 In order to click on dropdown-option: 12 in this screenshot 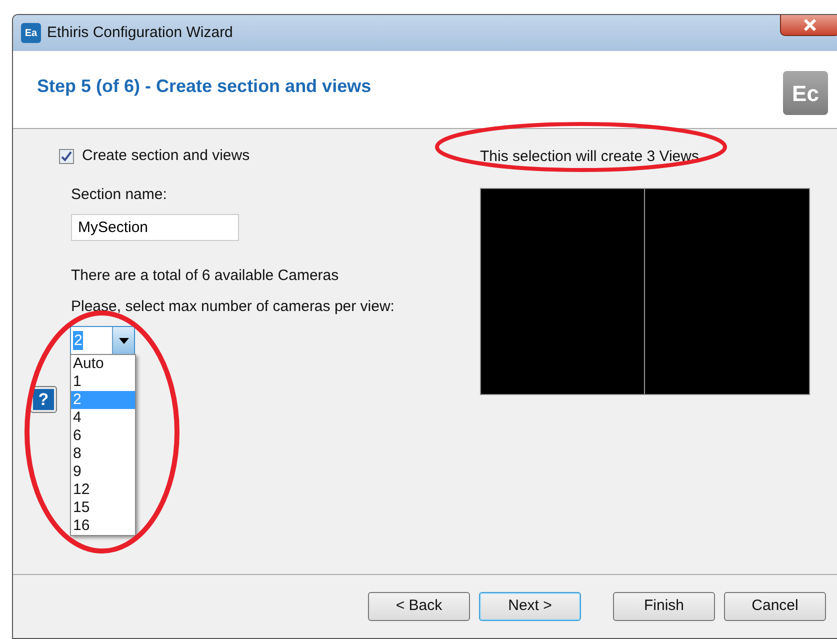, I will do `click(103, 490)`.